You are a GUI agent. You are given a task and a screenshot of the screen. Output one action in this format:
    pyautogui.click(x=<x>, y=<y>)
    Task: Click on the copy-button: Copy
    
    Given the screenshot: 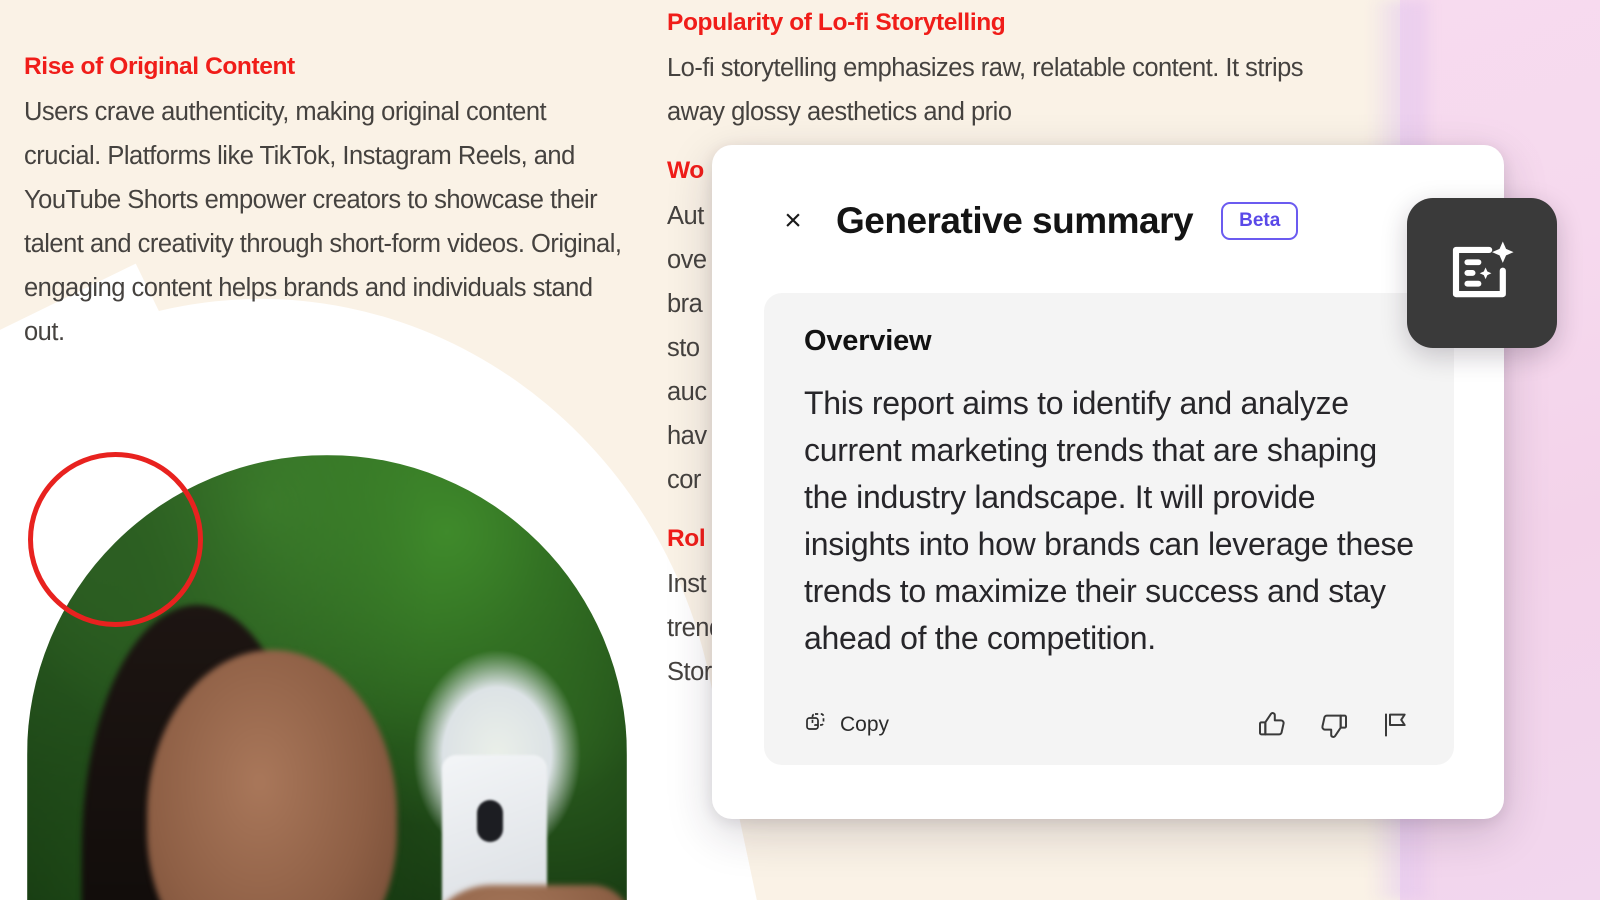 What is the action you would take?
    pyautogui.click(x=846, y=725)
    